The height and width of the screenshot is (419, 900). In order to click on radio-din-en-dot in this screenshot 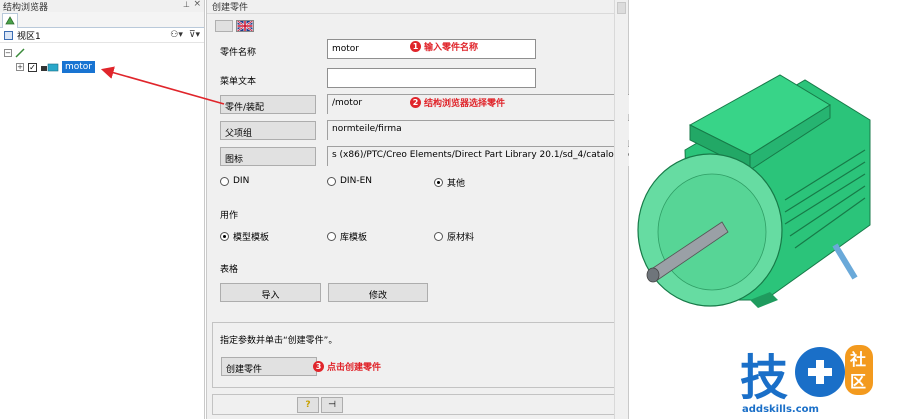, I will do `click(331, 181)`.